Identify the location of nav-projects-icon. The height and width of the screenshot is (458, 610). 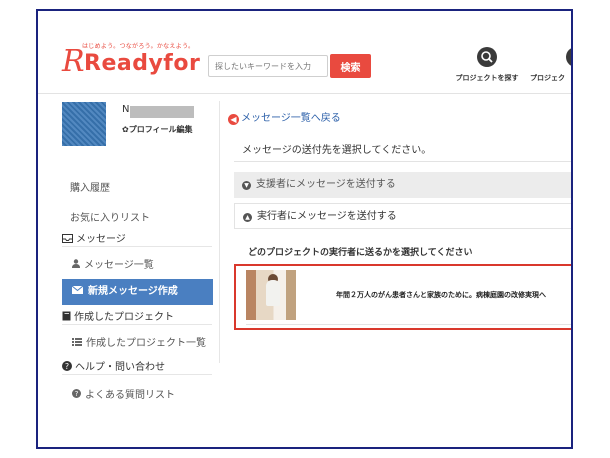
(568, 57).